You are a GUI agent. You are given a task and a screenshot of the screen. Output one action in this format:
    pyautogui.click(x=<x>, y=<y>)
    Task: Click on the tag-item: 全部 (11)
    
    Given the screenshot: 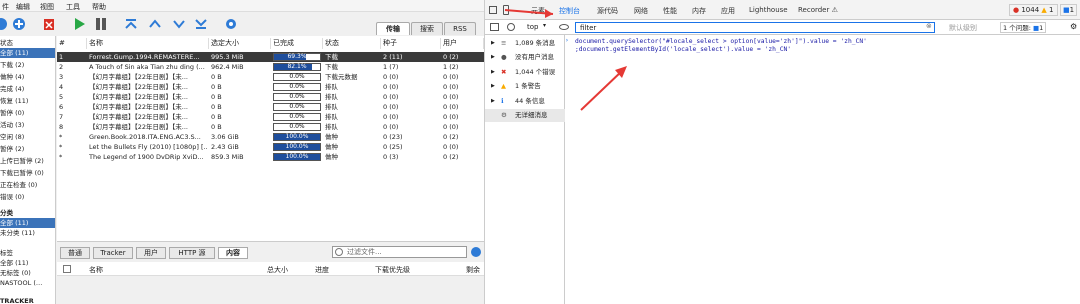 What is the action you would take?
    pyautogui.click(x=27, y=263)
    